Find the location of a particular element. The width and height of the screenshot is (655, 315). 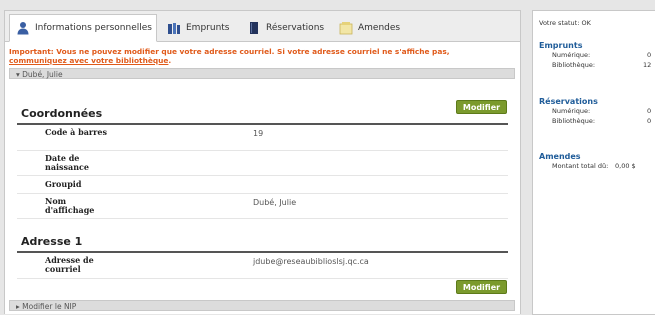

tab-label: Amendes is located at coordinates (379, 27).